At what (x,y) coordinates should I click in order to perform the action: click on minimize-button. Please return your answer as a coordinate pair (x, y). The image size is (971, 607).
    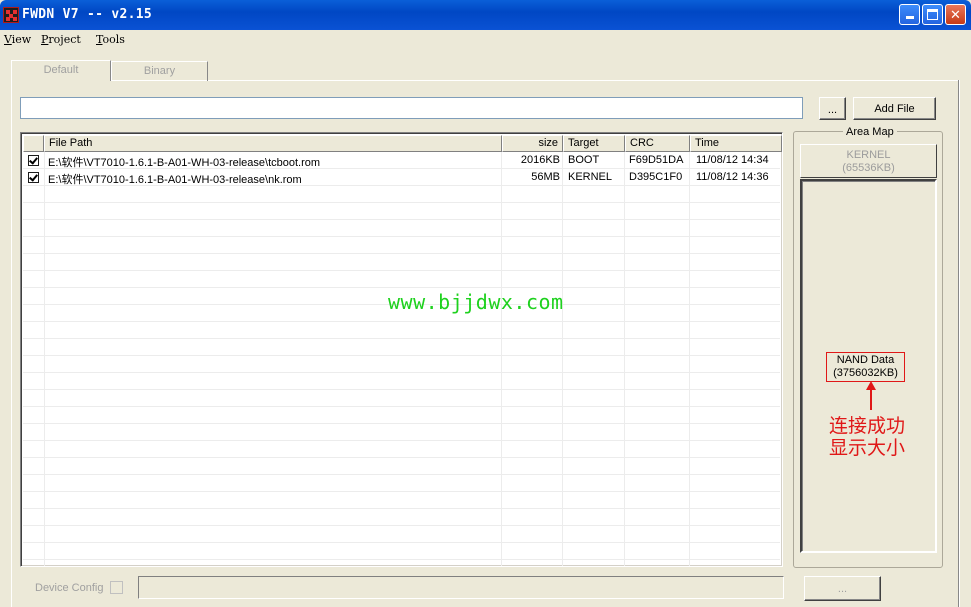
    Looking at the image, I should click on (909, 14).